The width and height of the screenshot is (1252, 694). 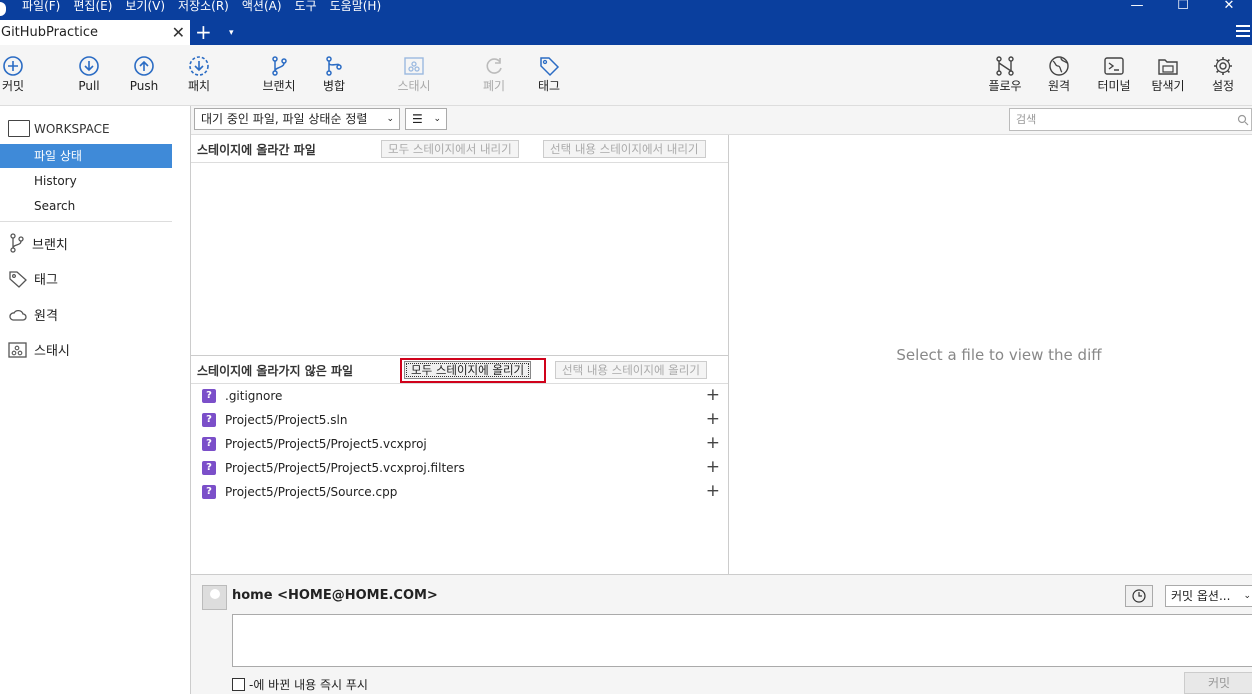 I want to click on branches-label: 브랜치, so click(x=50, y=245).